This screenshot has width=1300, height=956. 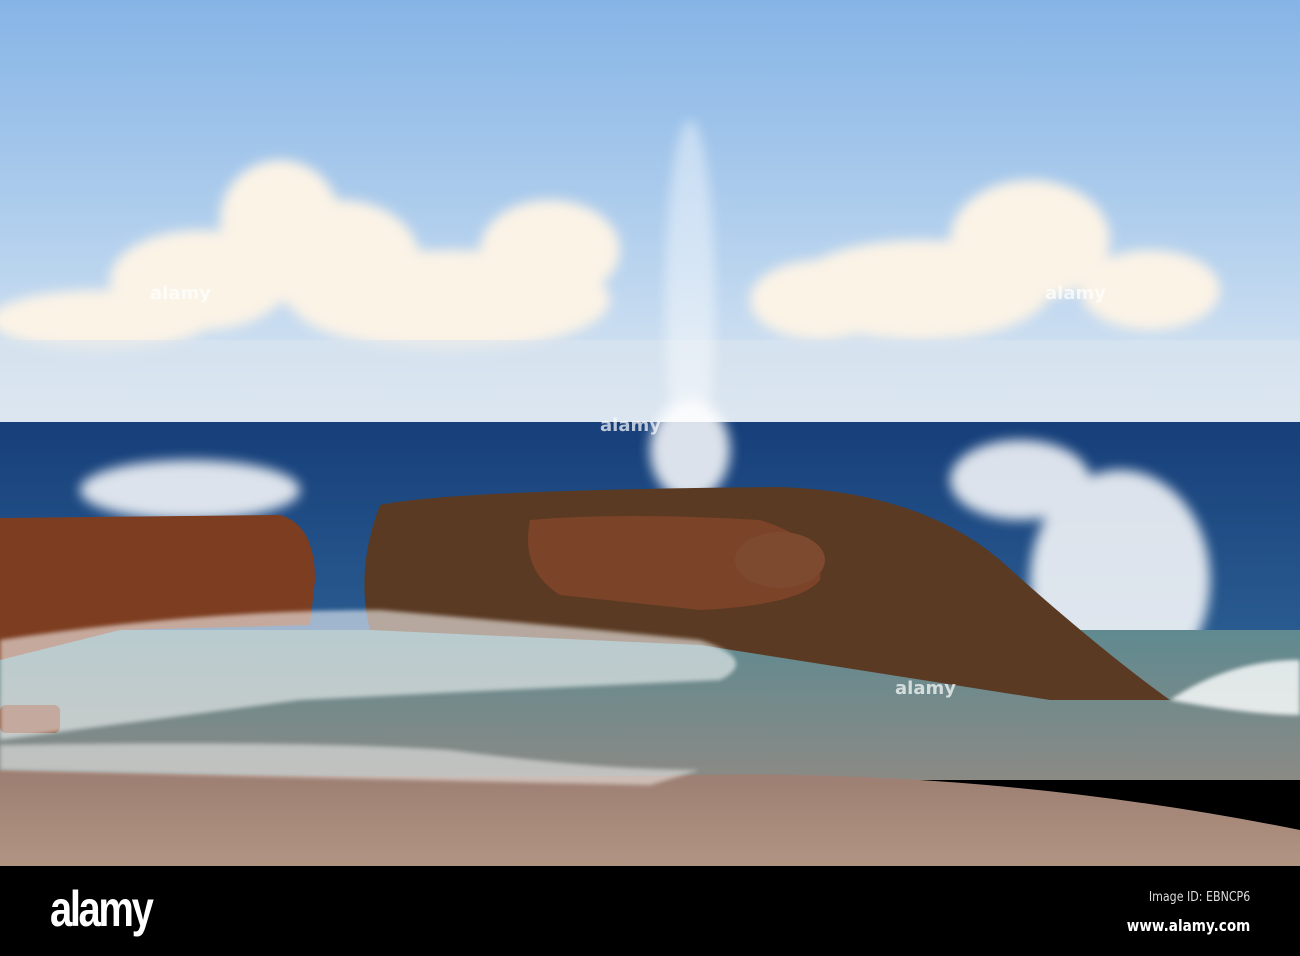 I want to click on image-id: Image ID: EBNCP6, so click(x=1199, y=897).